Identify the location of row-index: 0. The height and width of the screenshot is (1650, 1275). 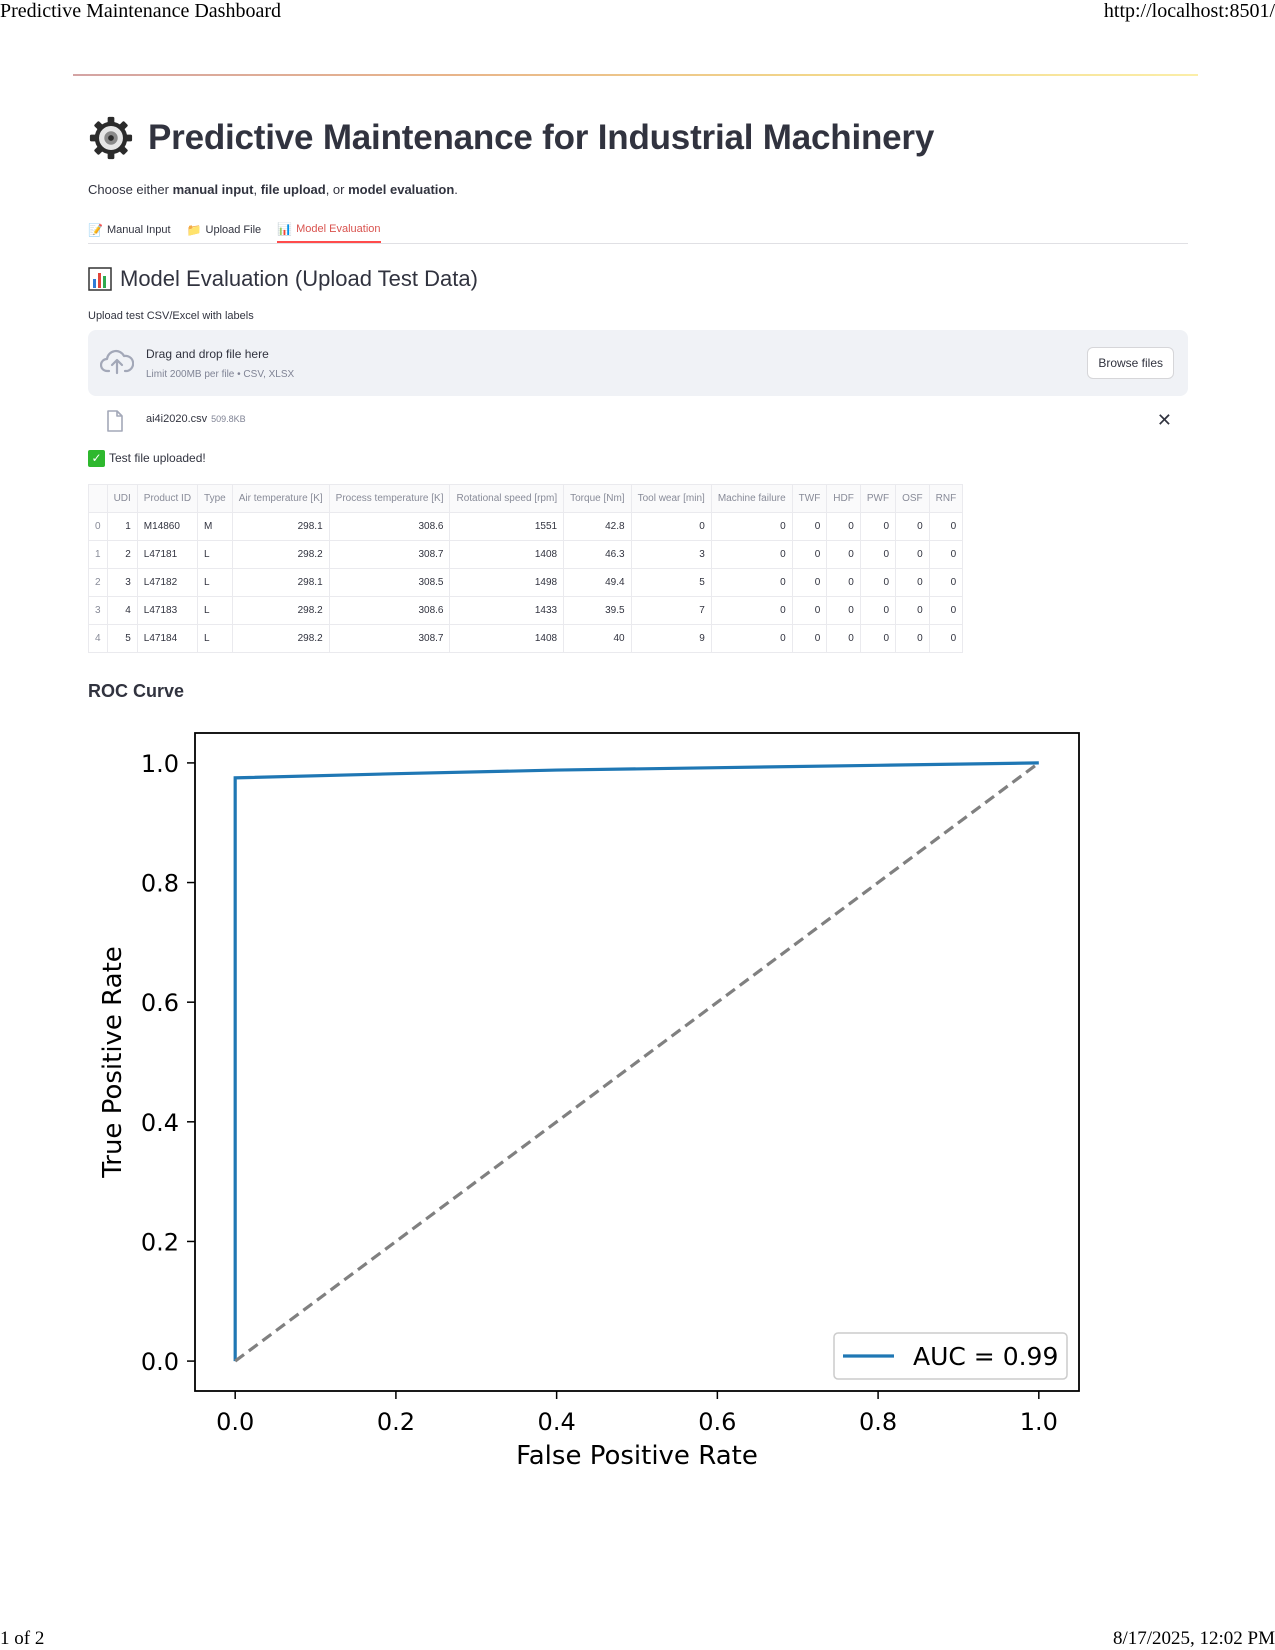
(98, 526).